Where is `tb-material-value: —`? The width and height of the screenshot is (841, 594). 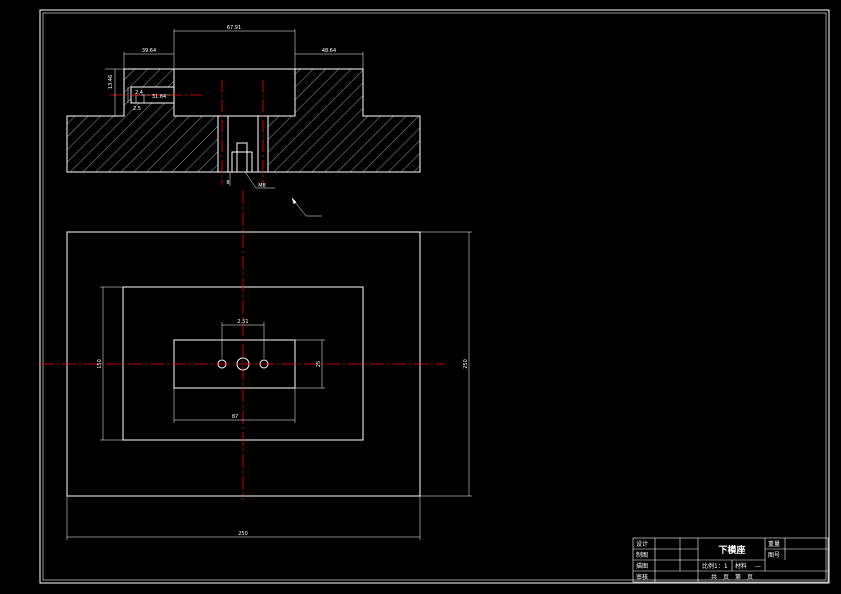
tb-material-value: — is located at coordinates (758, 566).